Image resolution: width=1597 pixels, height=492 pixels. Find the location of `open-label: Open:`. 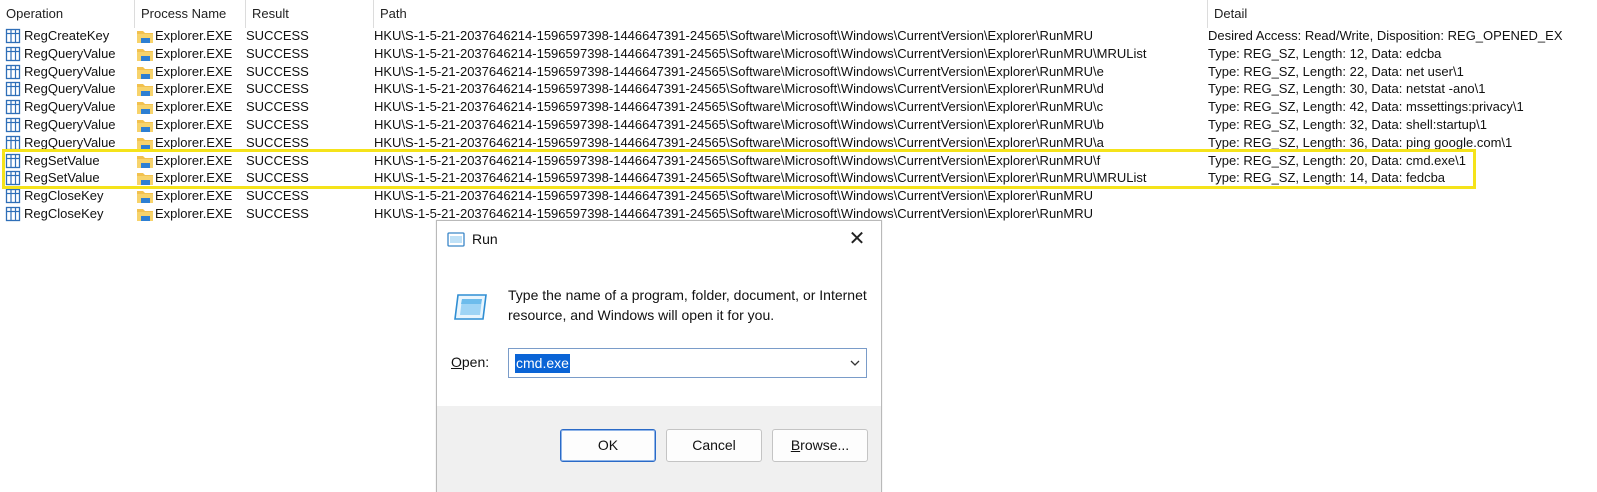

open-label: Open: is located at coordinates (470, 362).